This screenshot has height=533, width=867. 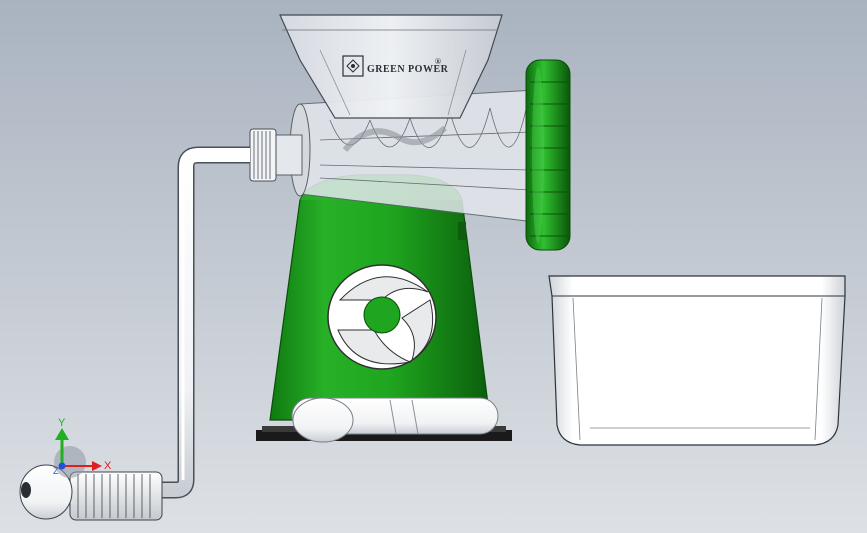 I want to click on adjustment-knob, so click(x=548, y=155).